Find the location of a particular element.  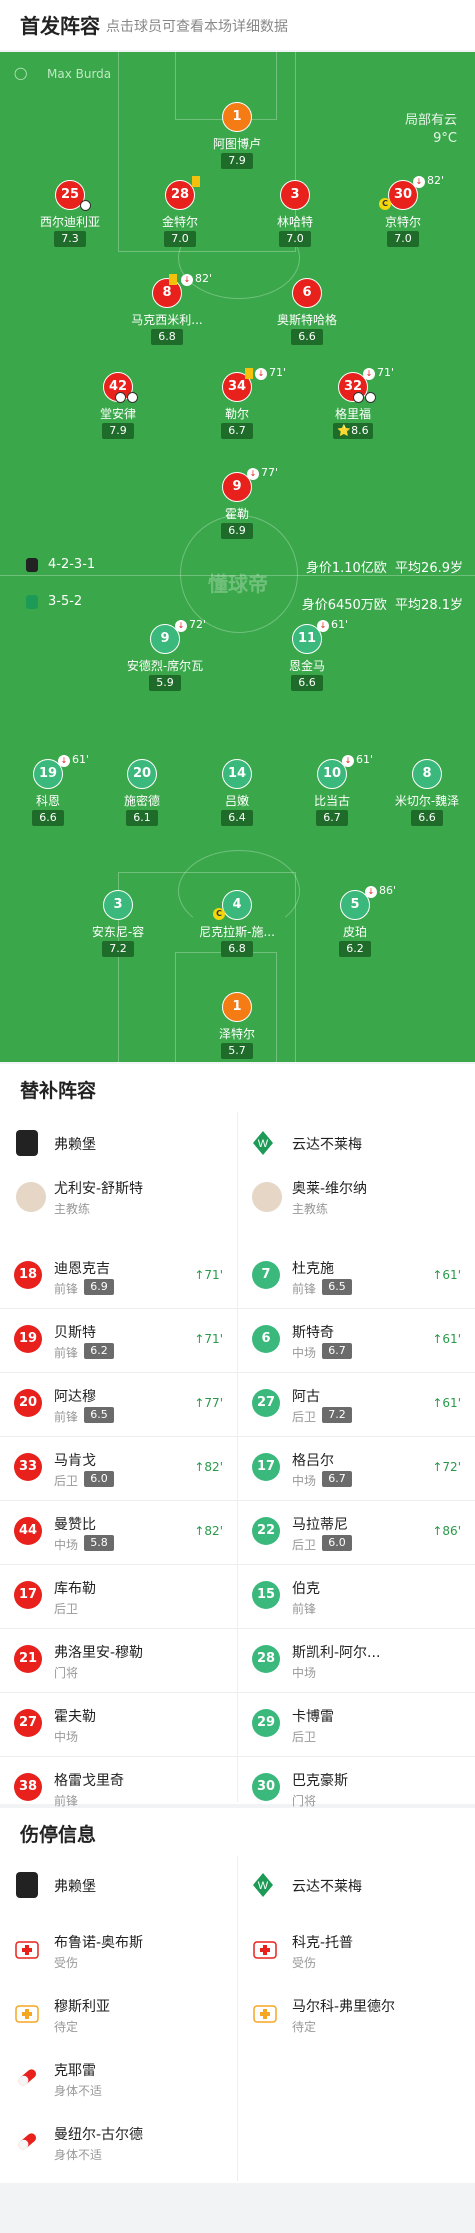

whistle-icon: ◯ is located at coordinates (21, 73).